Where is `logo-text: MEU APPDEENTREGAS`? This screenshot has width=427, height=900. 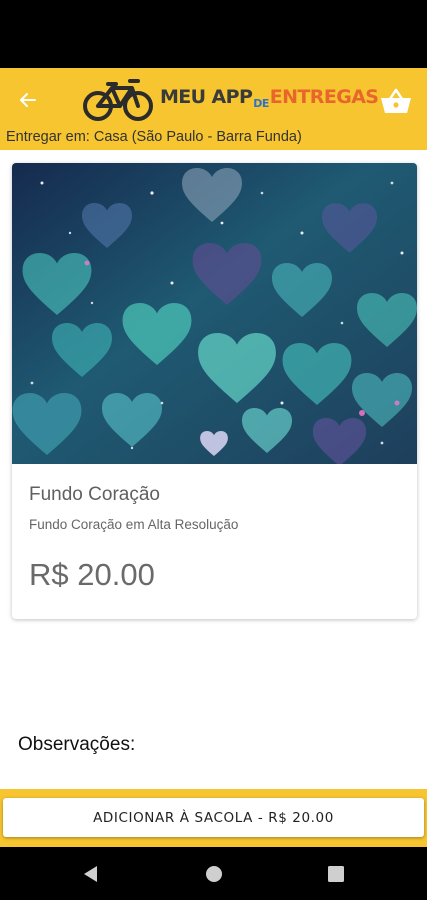
logo-text: MEU APPDEENTREGAS is located at coordinates (269, 98).